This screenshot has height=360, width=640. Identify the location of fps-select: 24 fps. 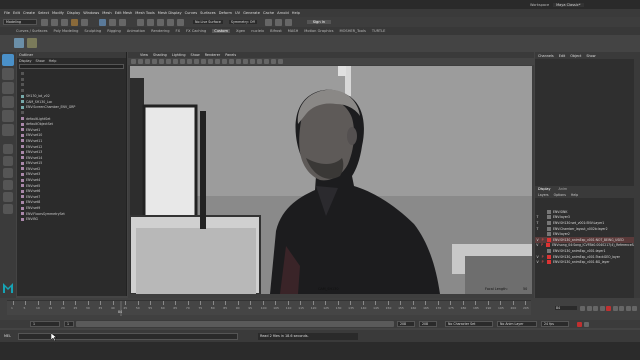
(555, 324).